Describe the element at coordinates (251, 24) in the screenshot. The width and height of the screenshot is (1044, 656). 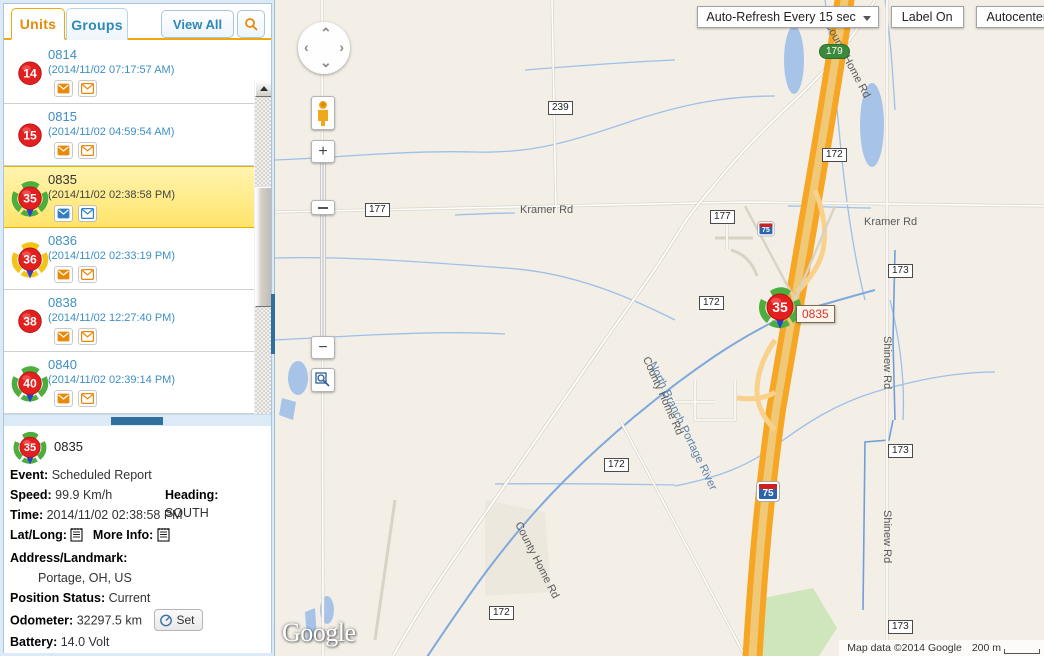
I see `search-button` at that location.